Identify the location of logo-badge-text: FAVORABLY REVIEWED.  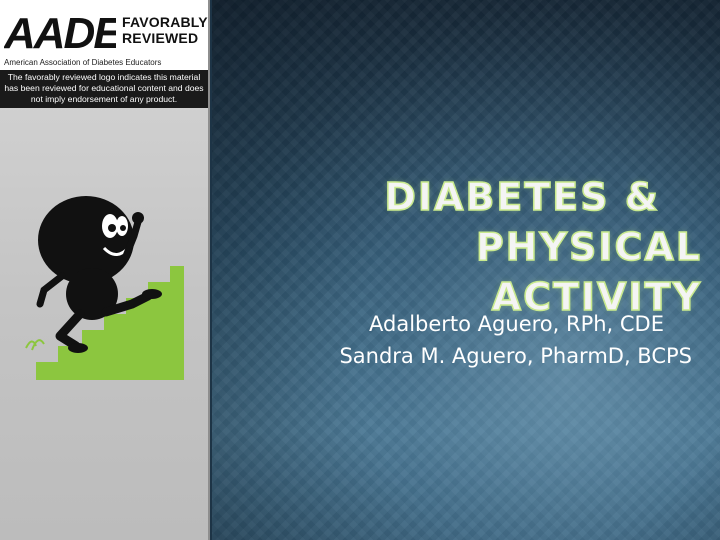
(165, 30).